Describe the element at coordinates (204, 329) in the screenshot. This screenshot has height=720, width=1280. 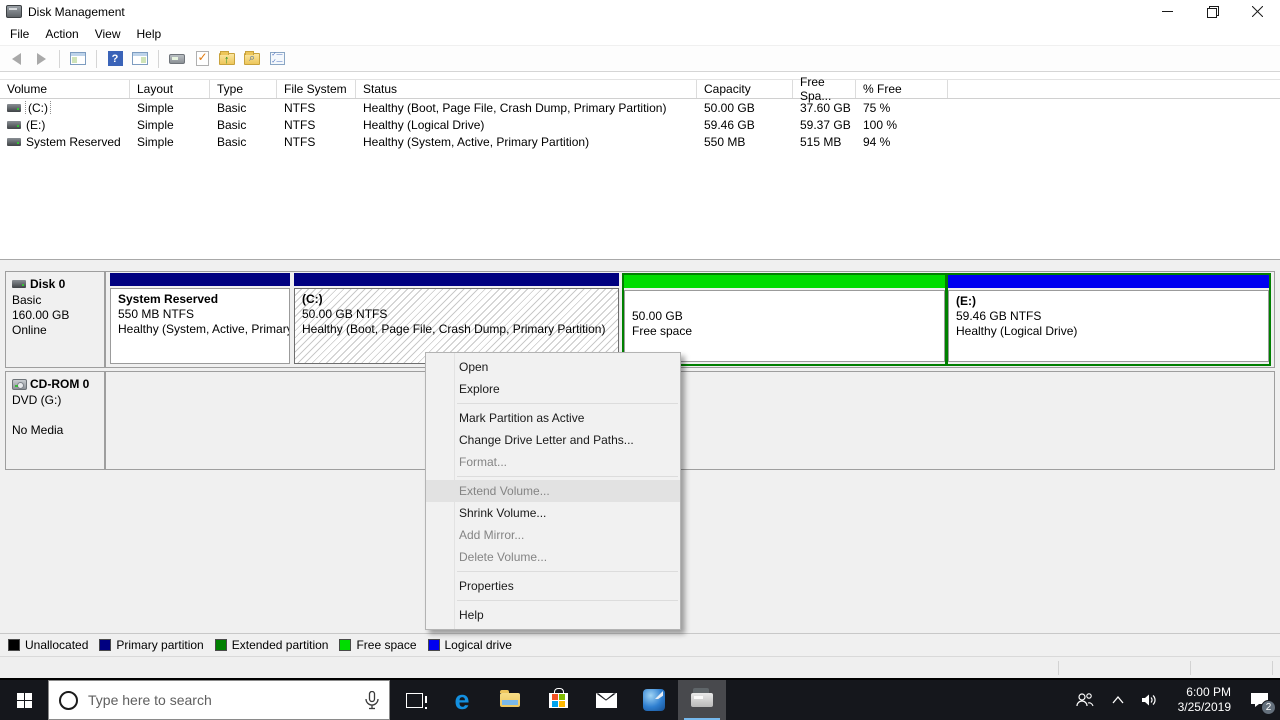
I see `partition-status: Healthy (System, Active, Primary` at that location.